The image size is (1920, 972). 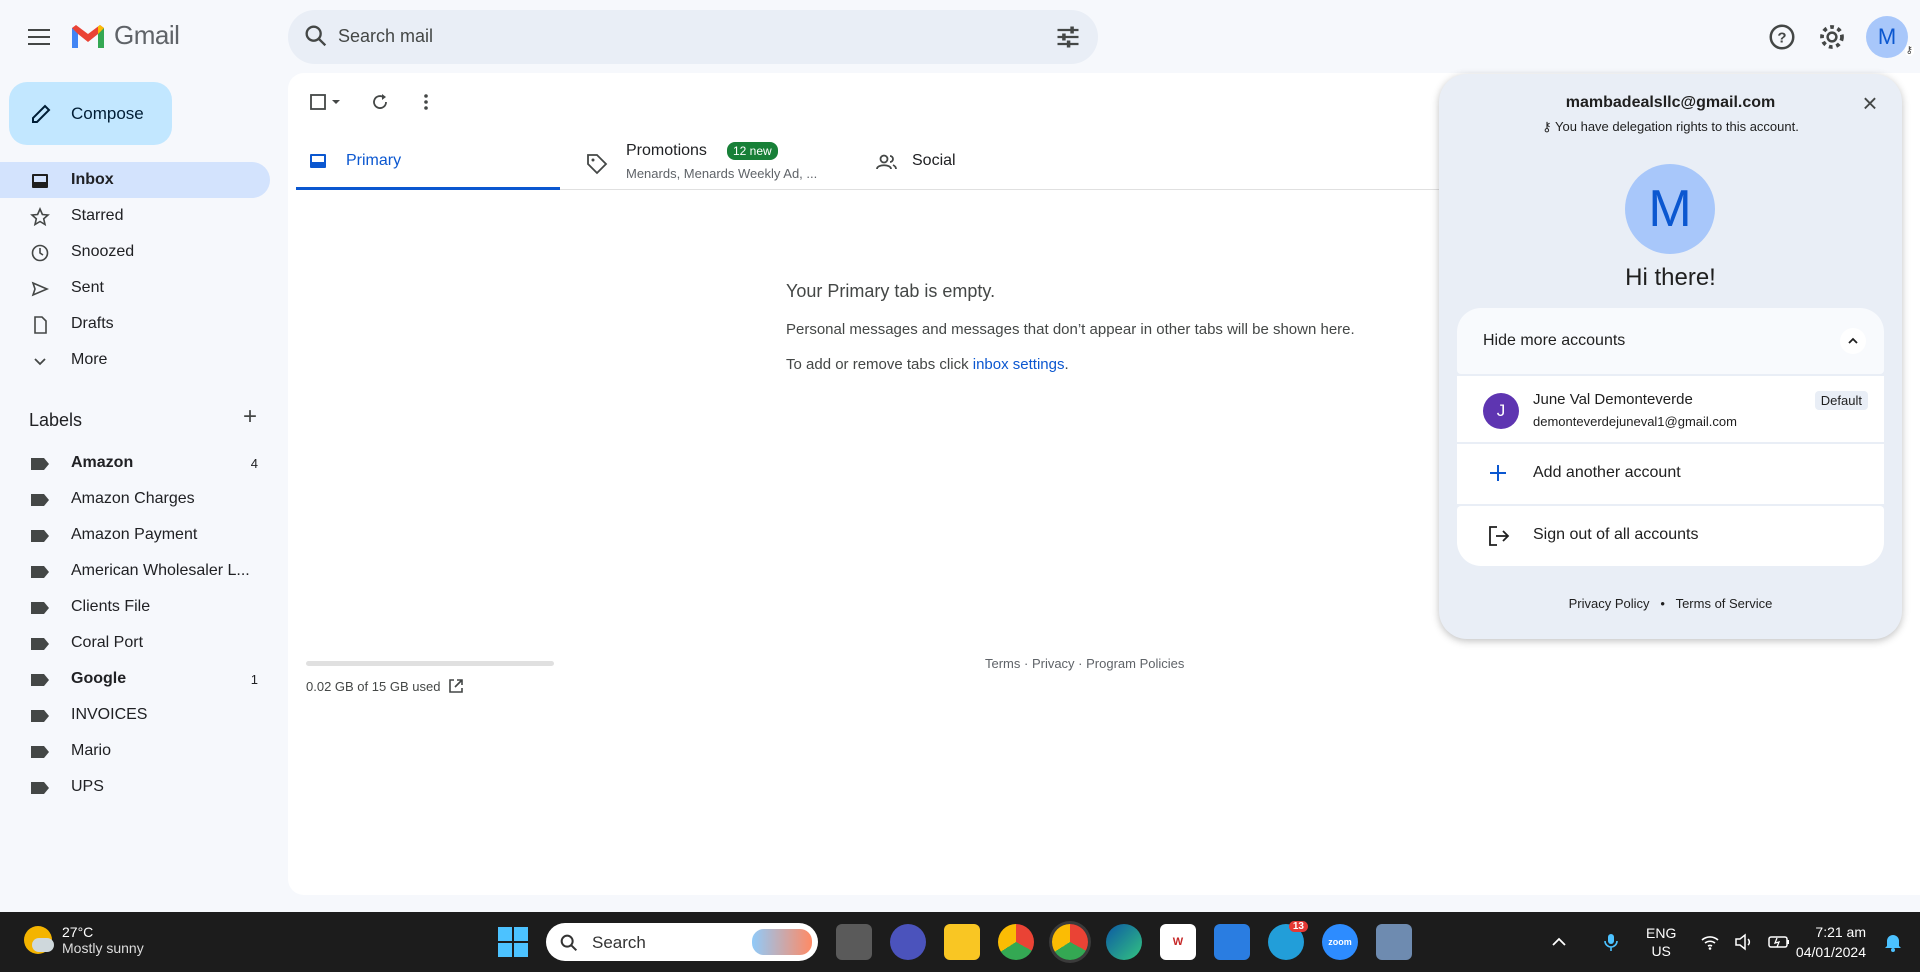 What do you see at coordinates (968, 161) in the screenshot?
I see `tab-social: Social` at bounding box center [968, 161].